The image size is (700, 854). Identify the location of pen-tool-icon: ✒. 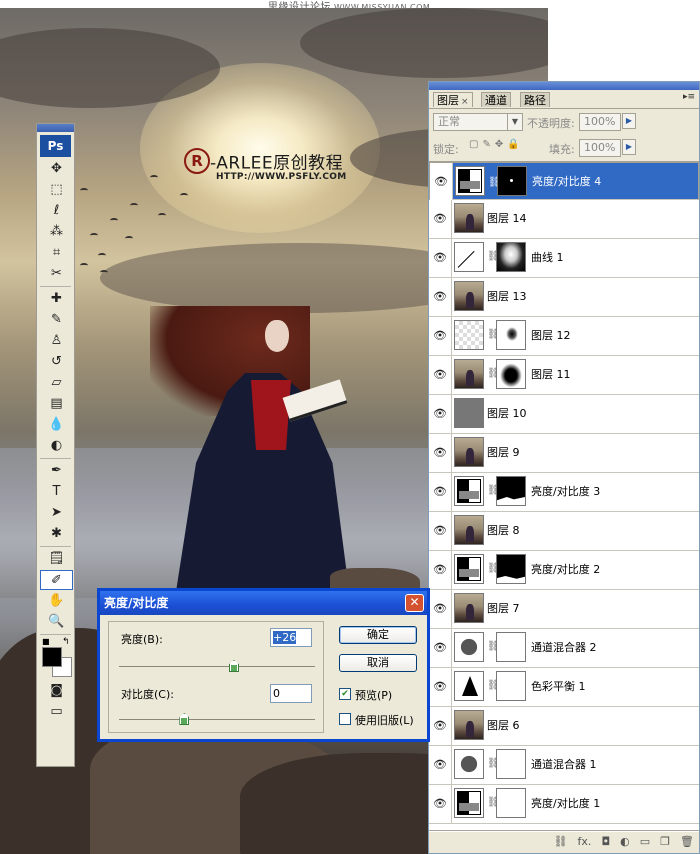
(56, 471).